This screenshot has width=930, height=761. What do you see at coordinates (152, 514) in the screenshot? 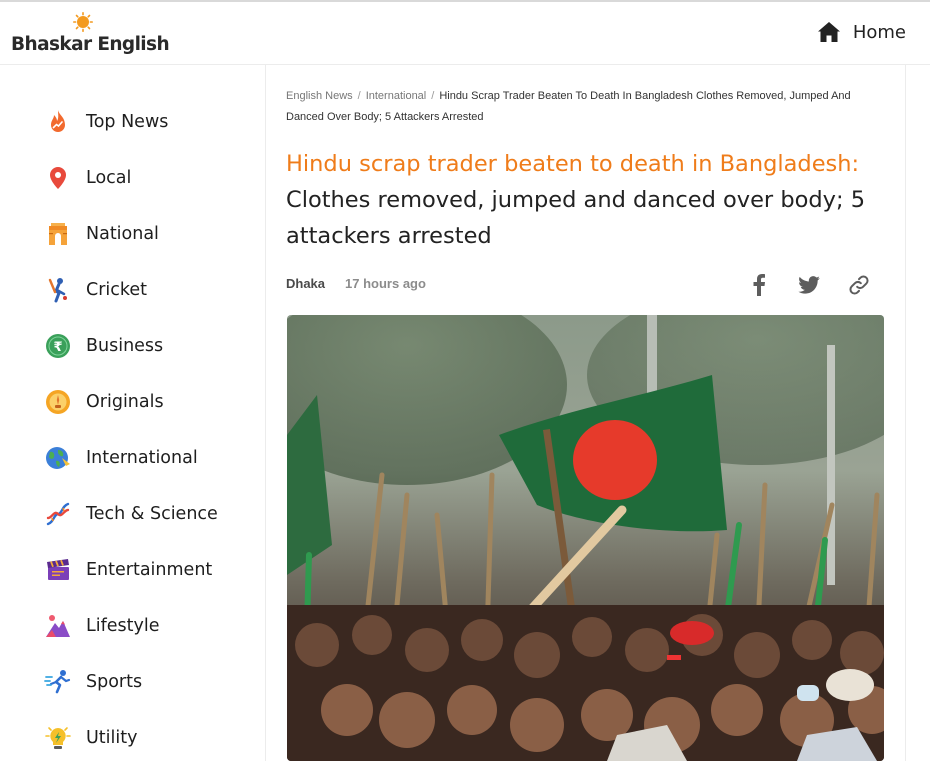
I see `sidebar-item-label: Tech & Science` at bounding box center [152, 514].